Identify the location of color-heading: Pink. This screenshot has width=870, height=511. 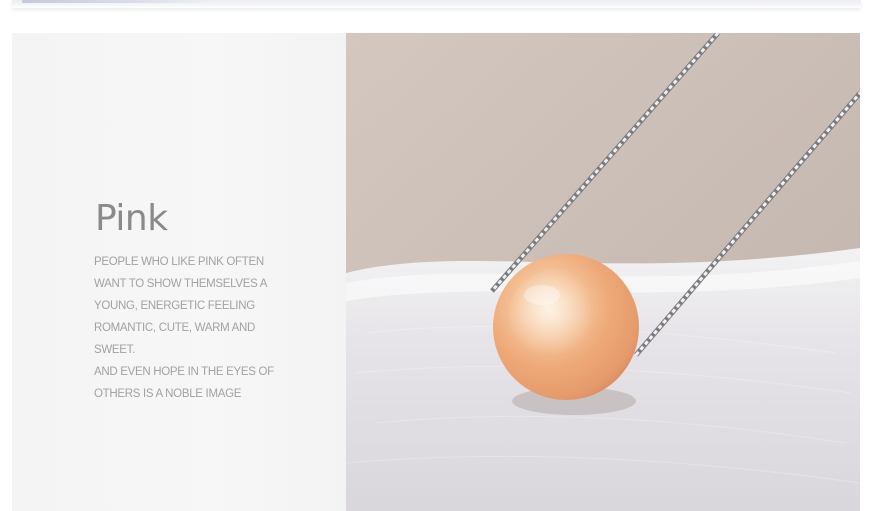
(131, 218).